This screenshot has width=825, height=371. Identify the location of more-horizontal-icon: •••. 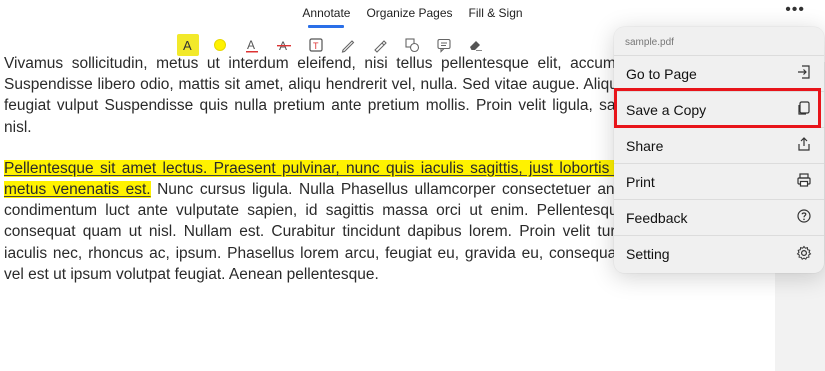
(795, 10).